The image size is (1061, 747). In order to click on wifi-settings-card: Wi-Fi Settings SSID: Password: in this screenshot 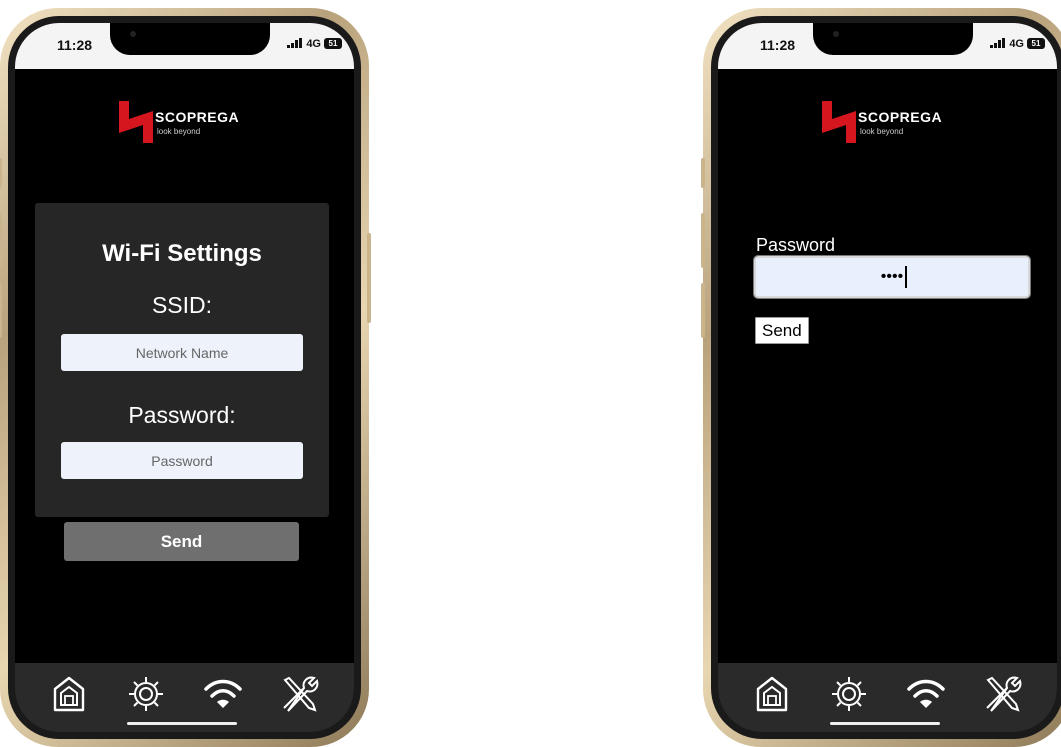, I will do `click(182, 360)`.